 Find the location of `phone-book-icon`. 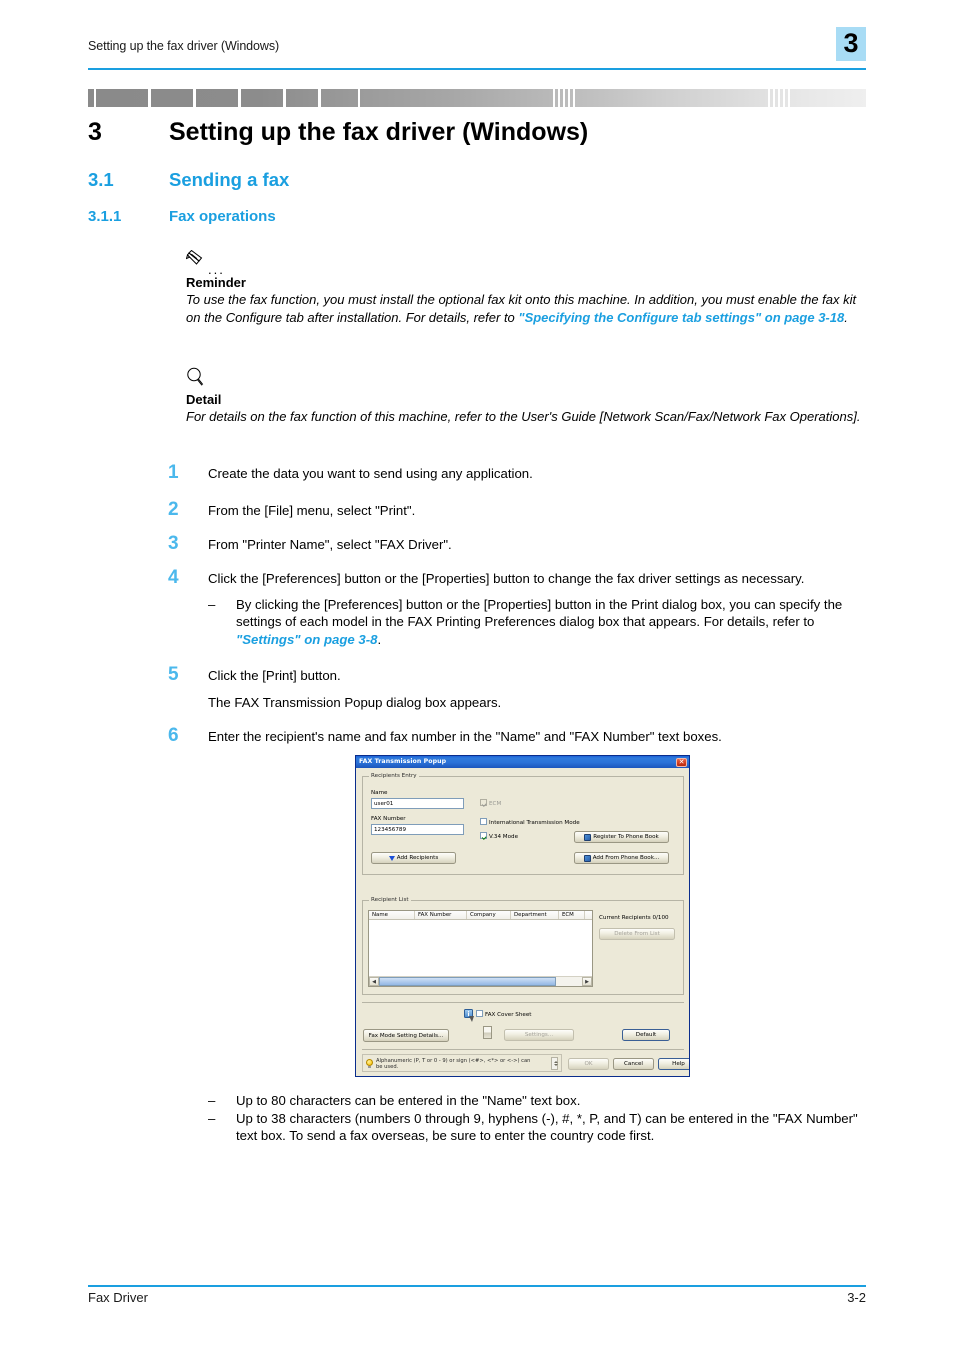

phone-book-icon is located at coordinates (588, 837).